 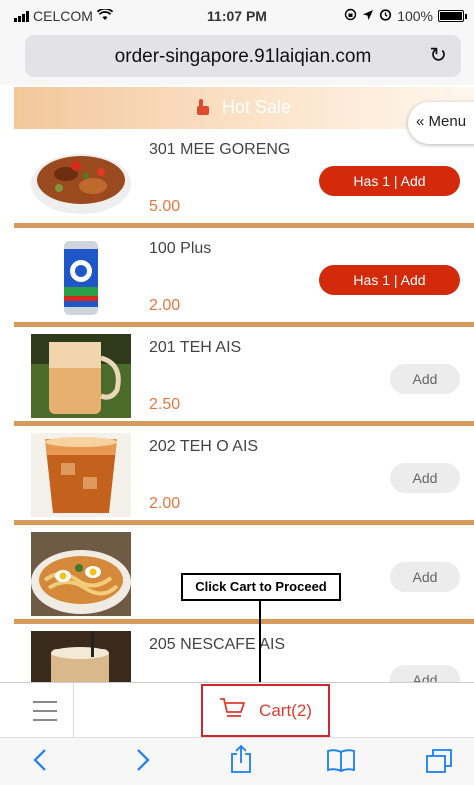 I want to click on back-icon, so click(x=40, y=762).